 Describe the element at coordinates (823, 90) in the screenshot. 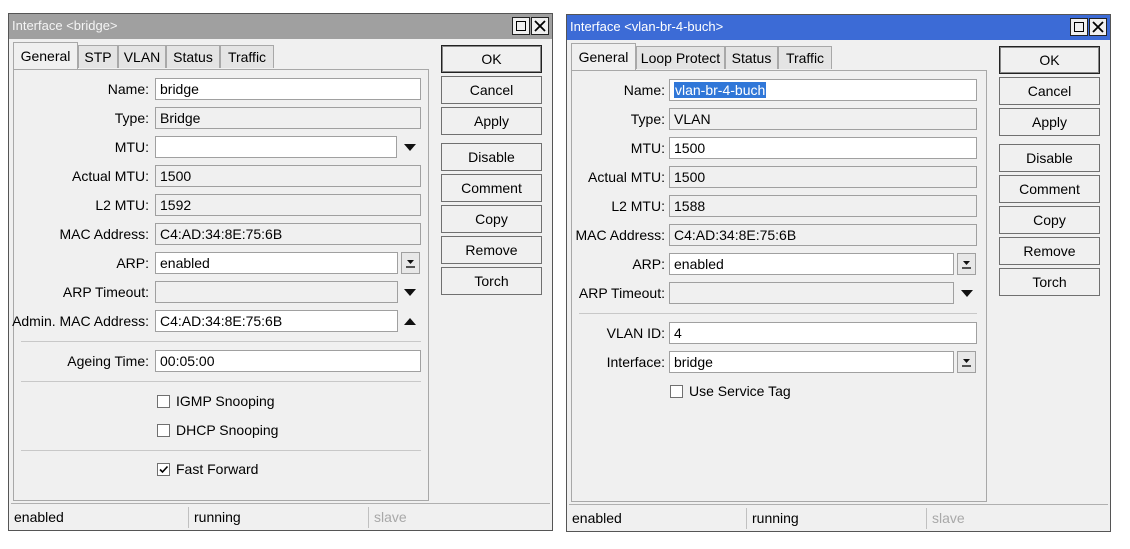

I see `name-field: vlan-br-4-buch` at that location.